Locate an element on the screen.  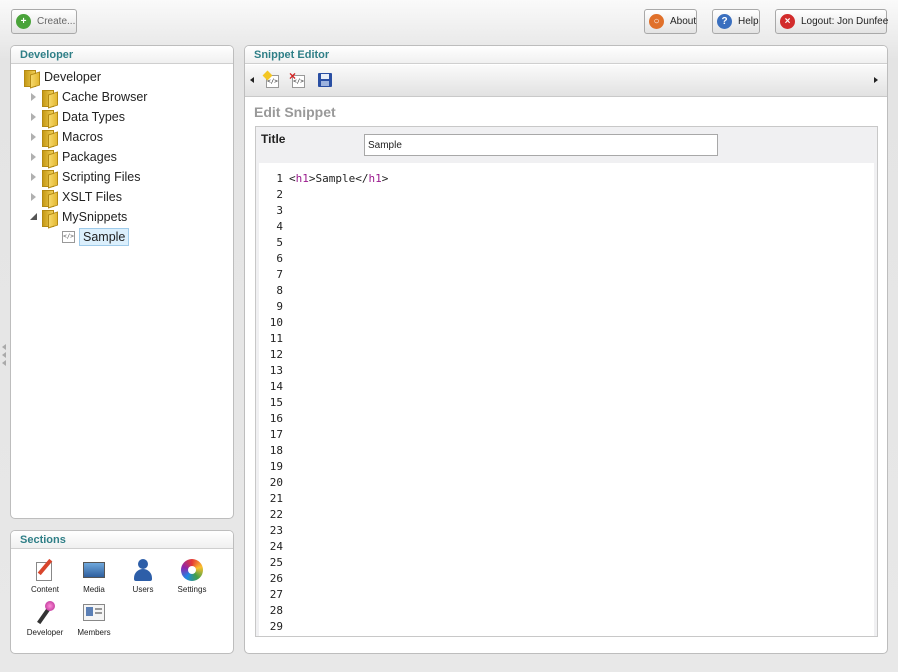
sections-title: Sections is located at coordinates (122, 540).